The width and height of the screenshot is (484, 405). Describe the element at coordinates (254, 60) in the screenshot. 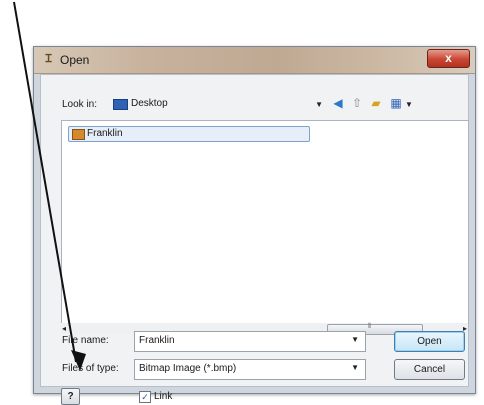

I see `title-bar: Ɪ Open x` at that location.